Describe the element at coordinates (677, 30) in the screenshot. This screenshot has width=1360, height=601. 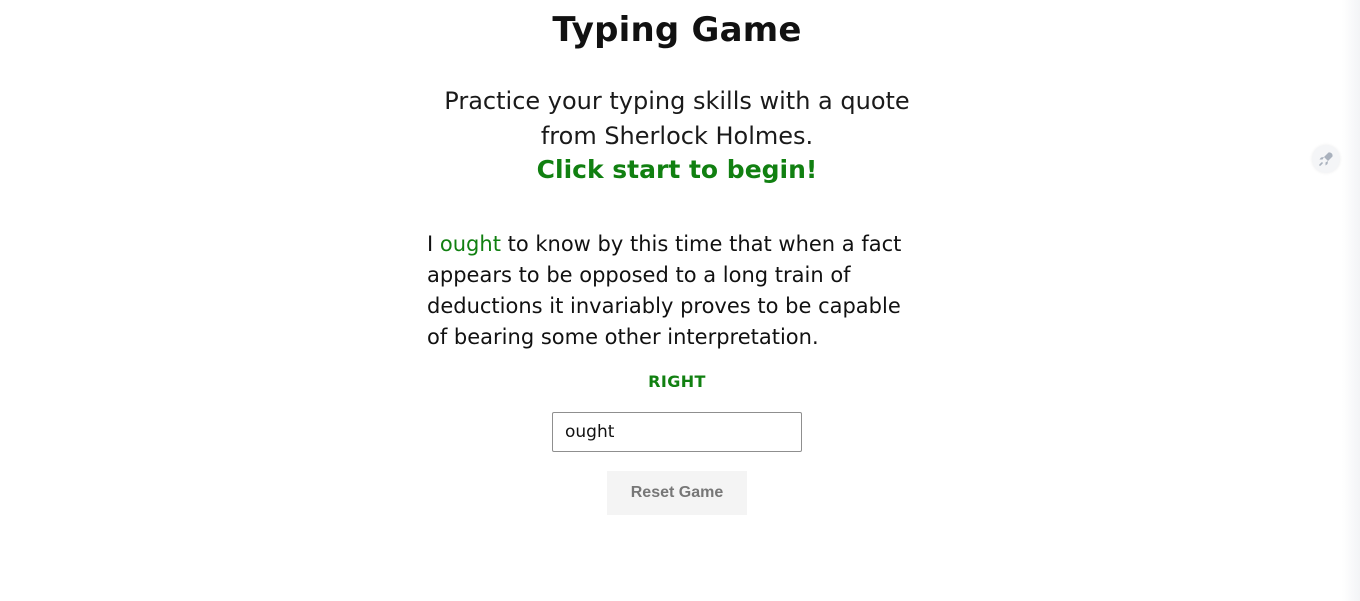
I see `page-title: Typing Game` at that location.